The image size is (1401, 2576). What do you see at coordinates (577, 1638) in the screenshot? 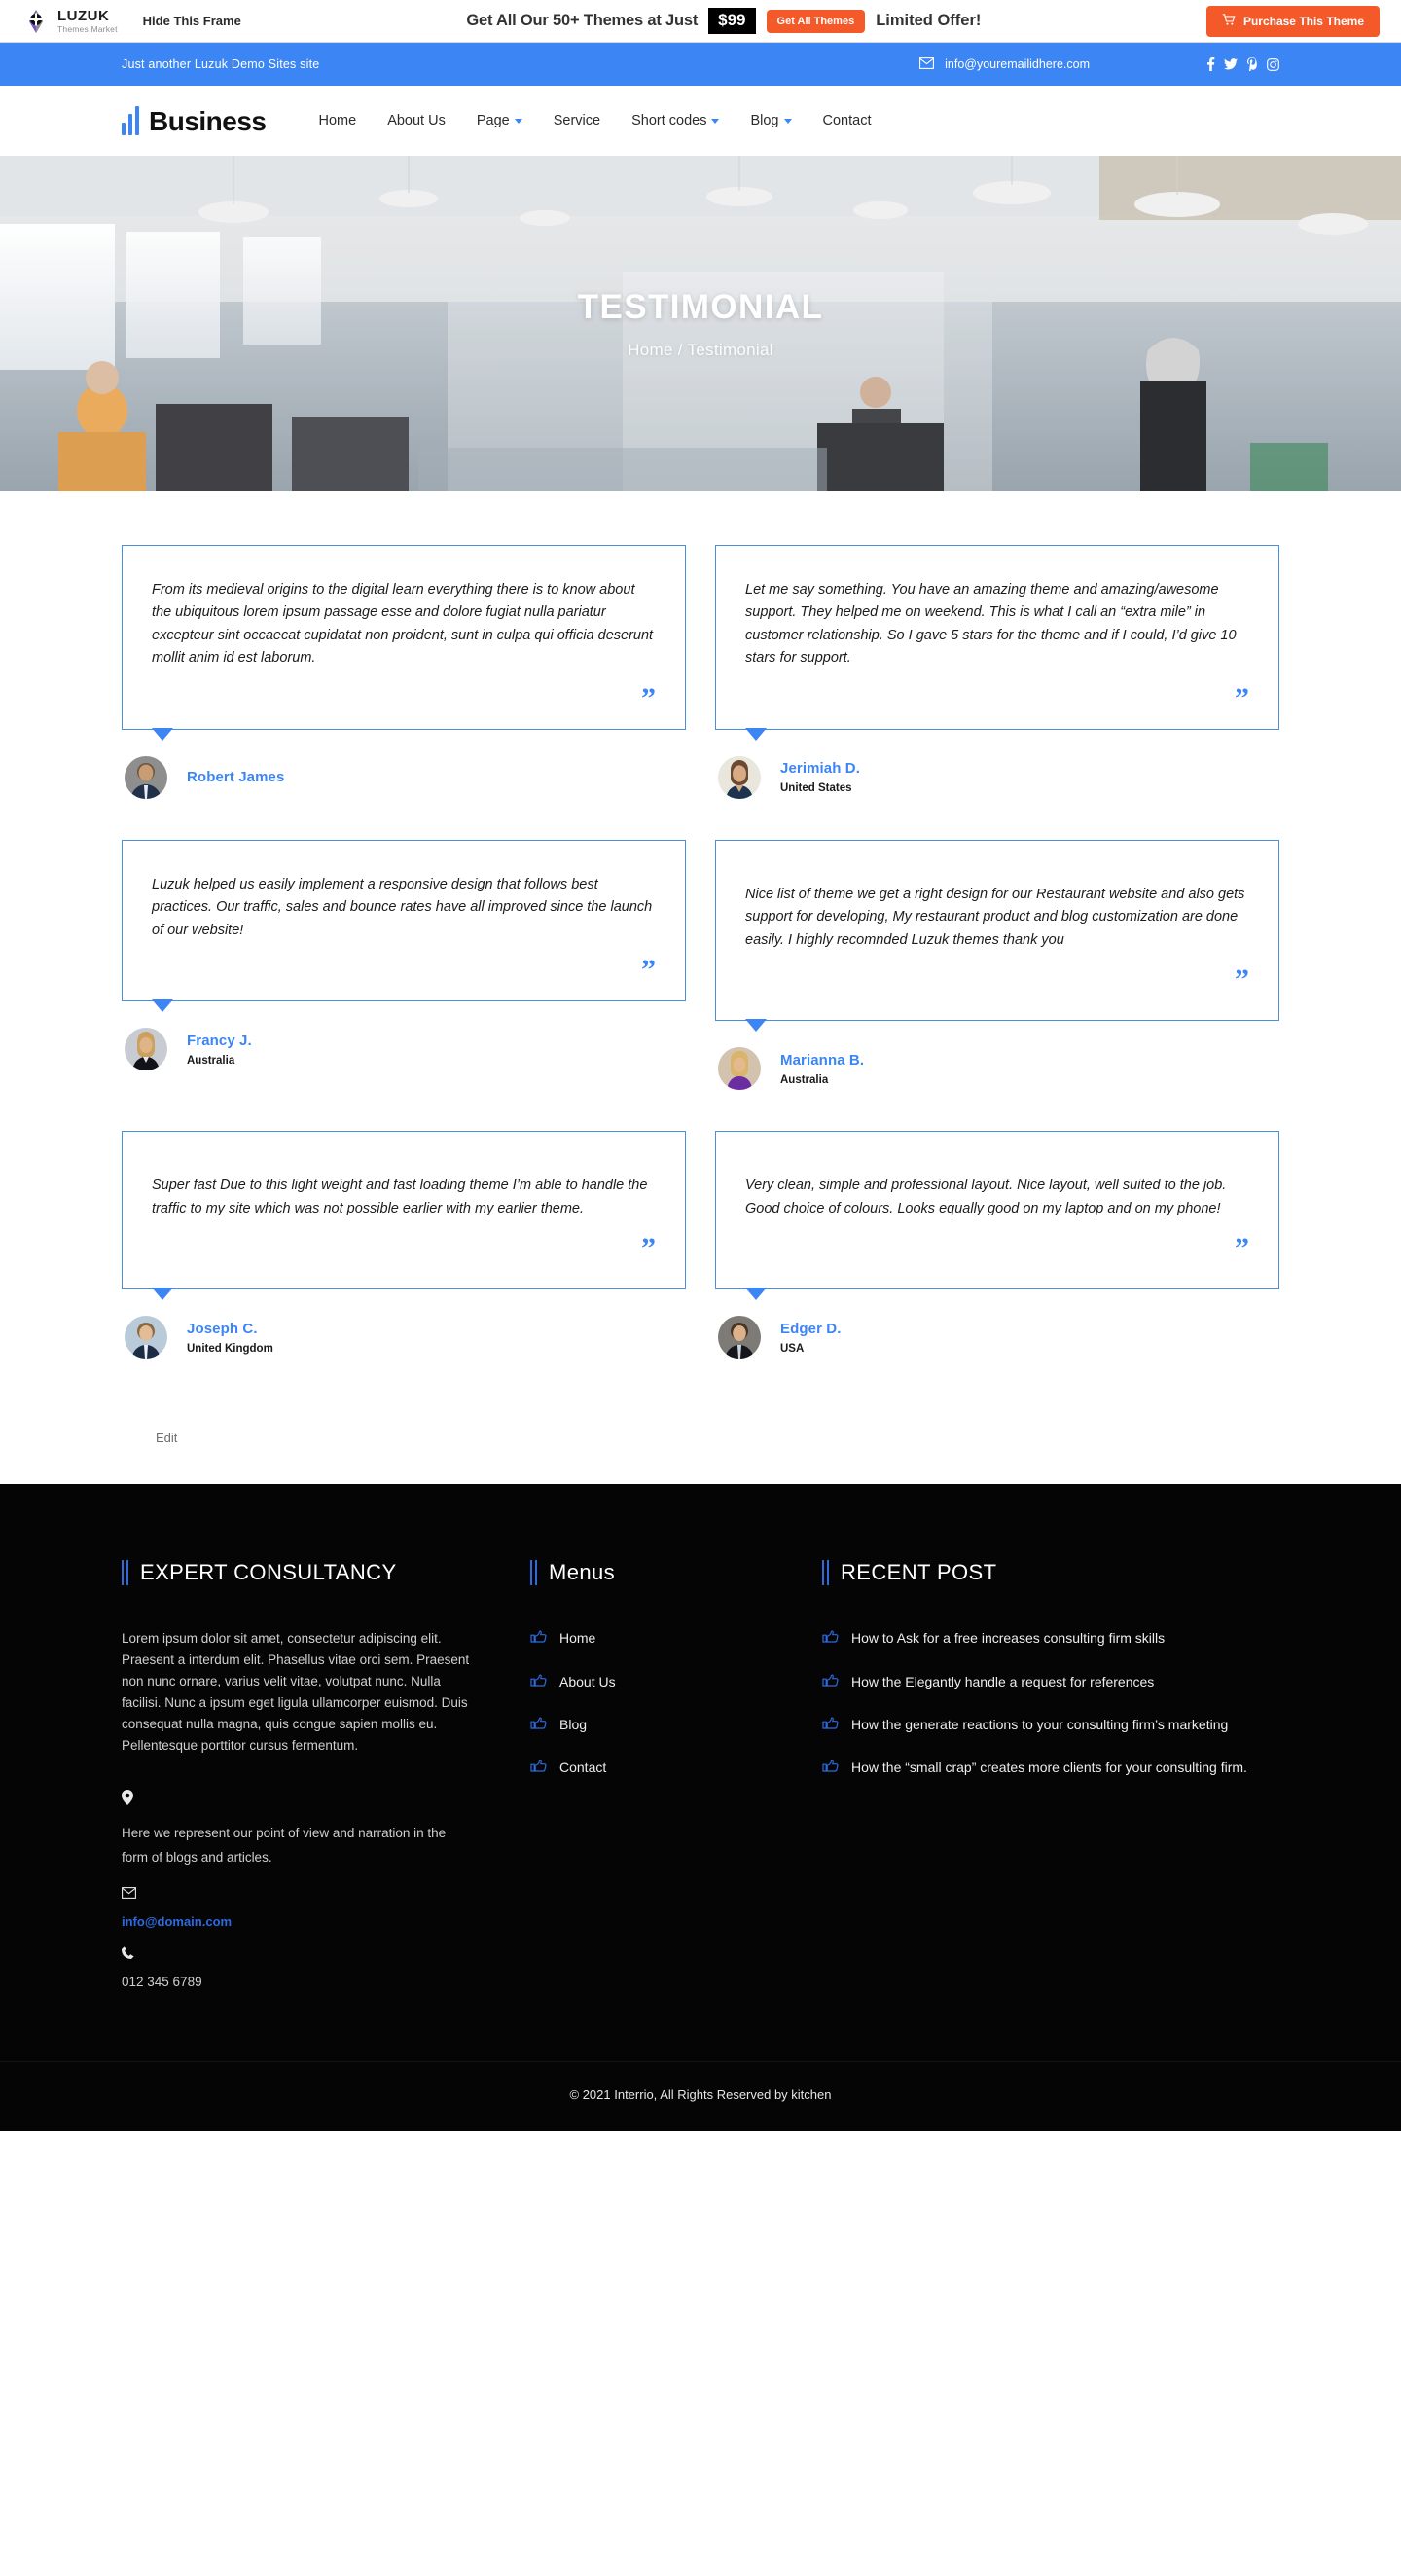
I see `footer-menu-label: Home` at bounding box center [577, 1638].